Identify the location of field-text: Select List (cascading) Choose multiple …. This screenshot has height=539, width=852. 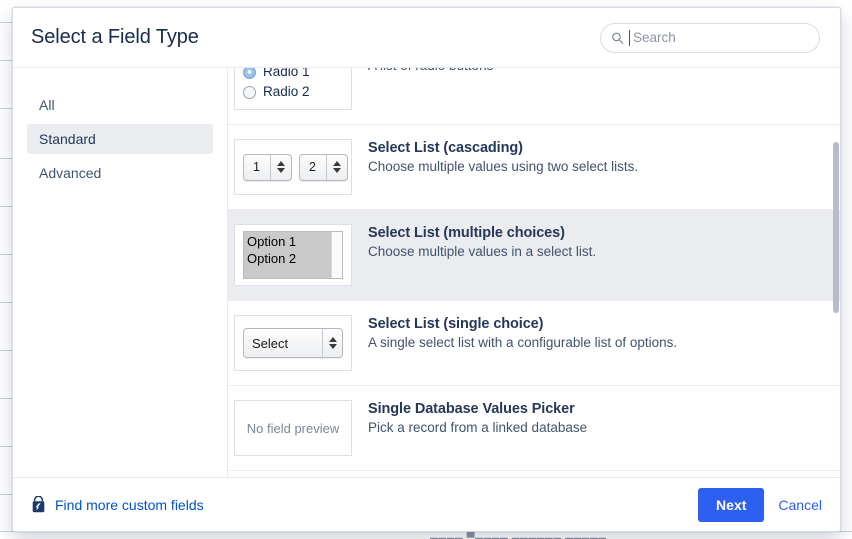
(503, 156).